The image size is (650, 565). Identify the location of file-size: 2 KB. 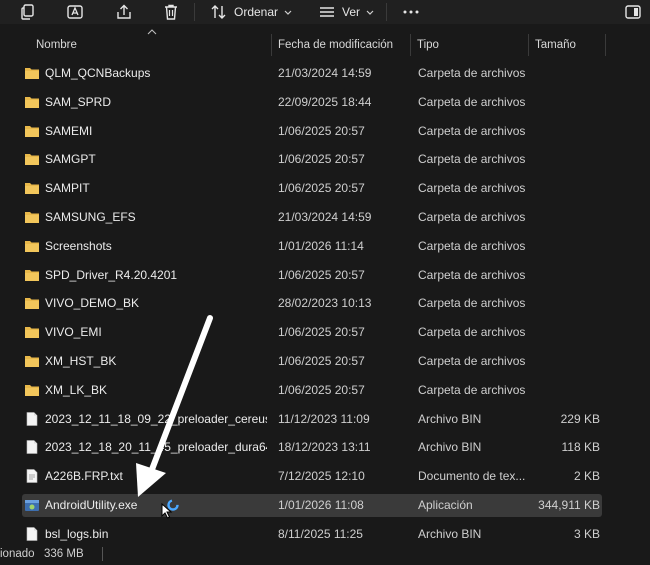
(586, 476).